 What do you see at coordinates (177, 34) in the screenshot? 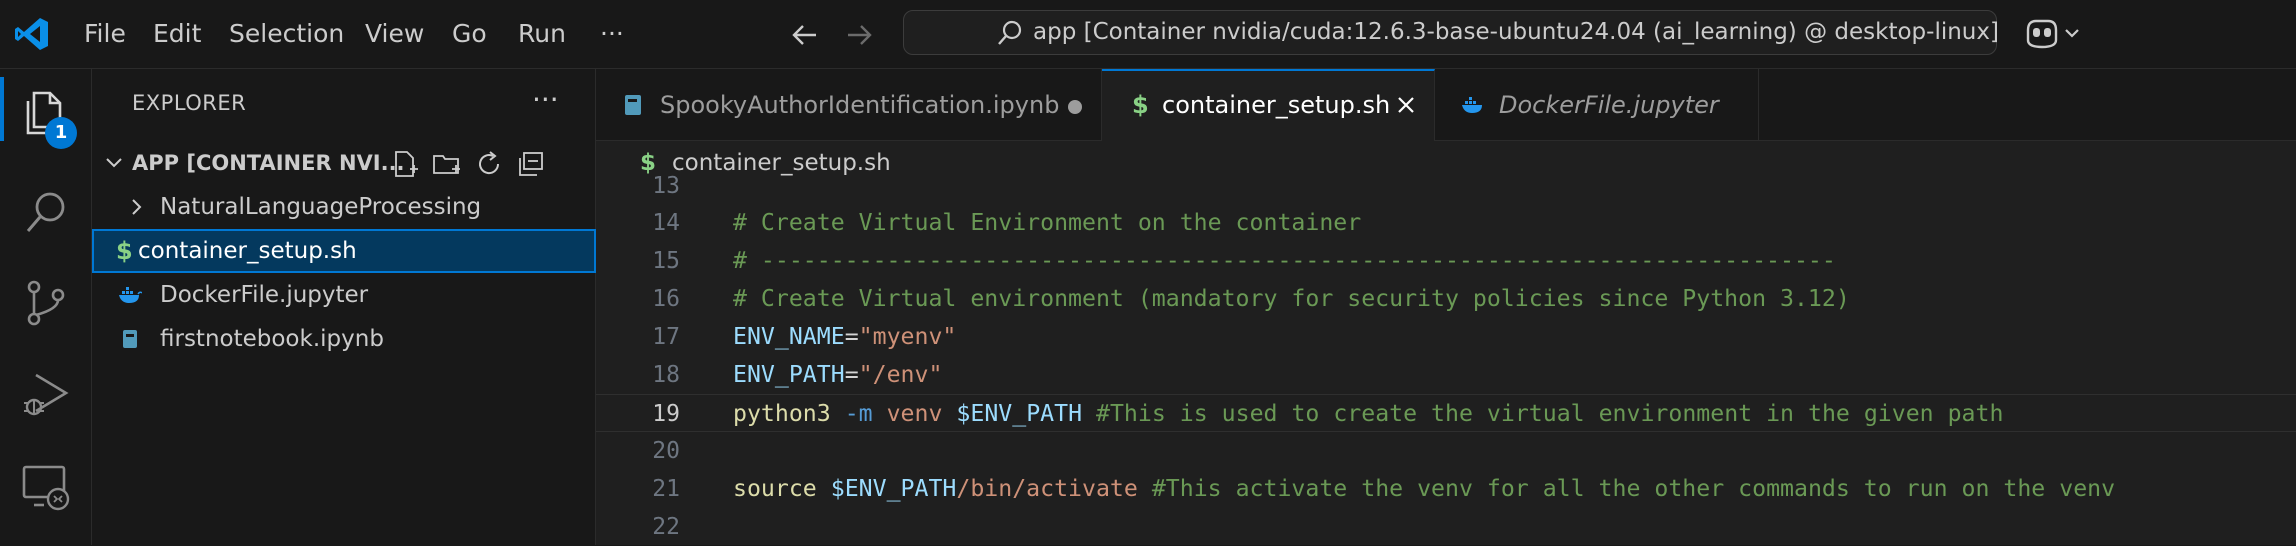
I see `menu-edit: Edit` at bounding box center [177, 34].